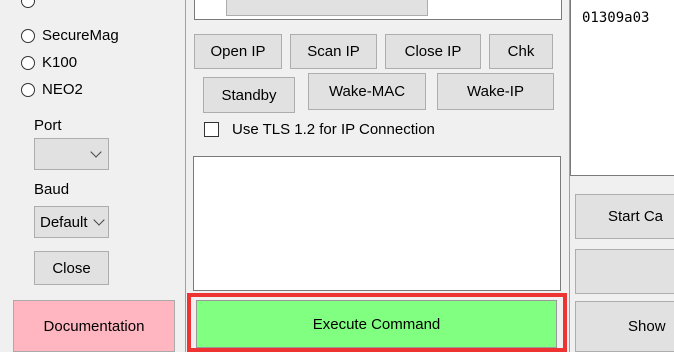 Image resolution: width=674 pixels, height=352 pixels. I want to click on radio-neo2, so click(28, 90).